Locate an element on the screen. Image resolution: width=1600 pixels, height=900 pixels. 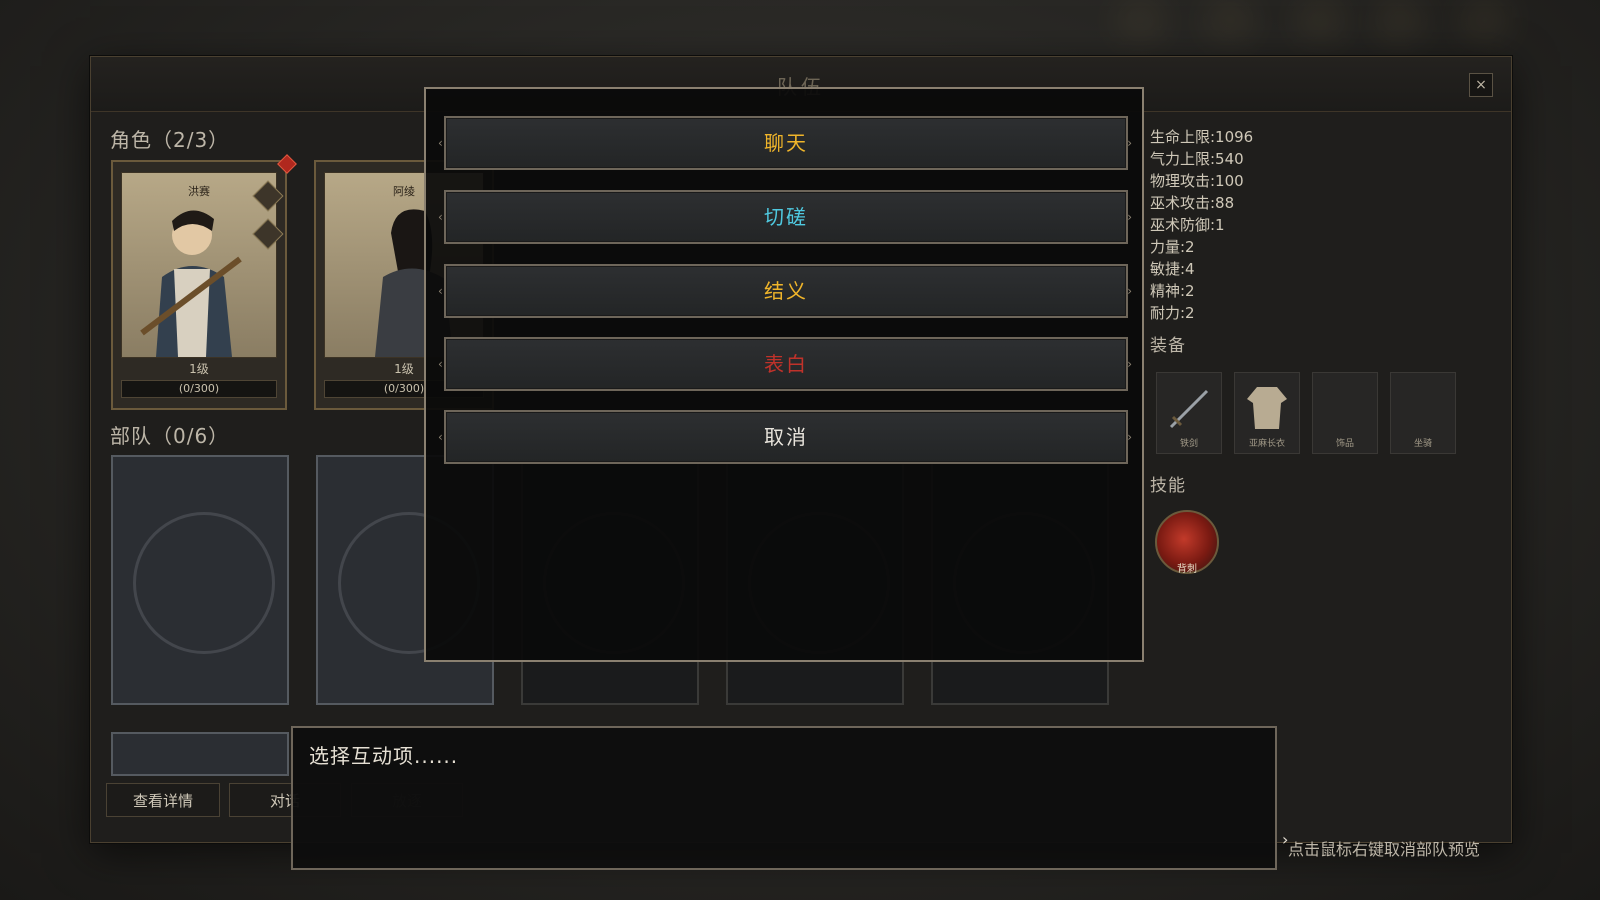
stat-hp: 生命上限:1096 is located at coordinates (1202, 137).